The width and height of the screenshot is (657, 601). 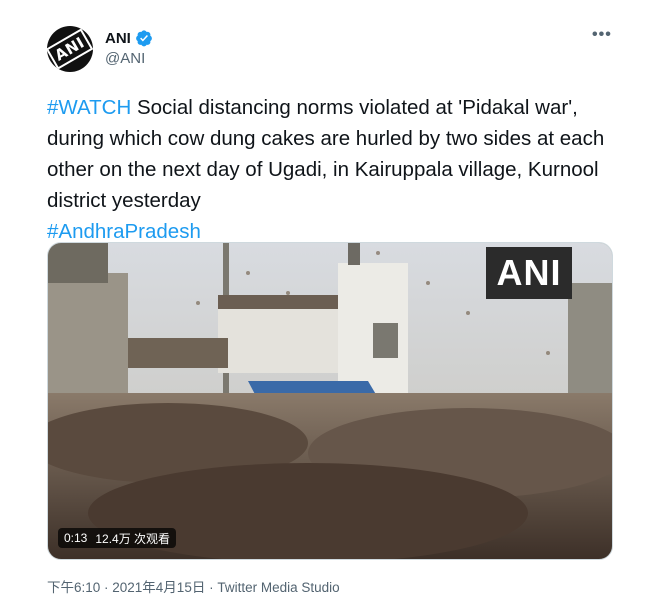 I want to click on video-duration: 0:13, so click(x=76, y=538).